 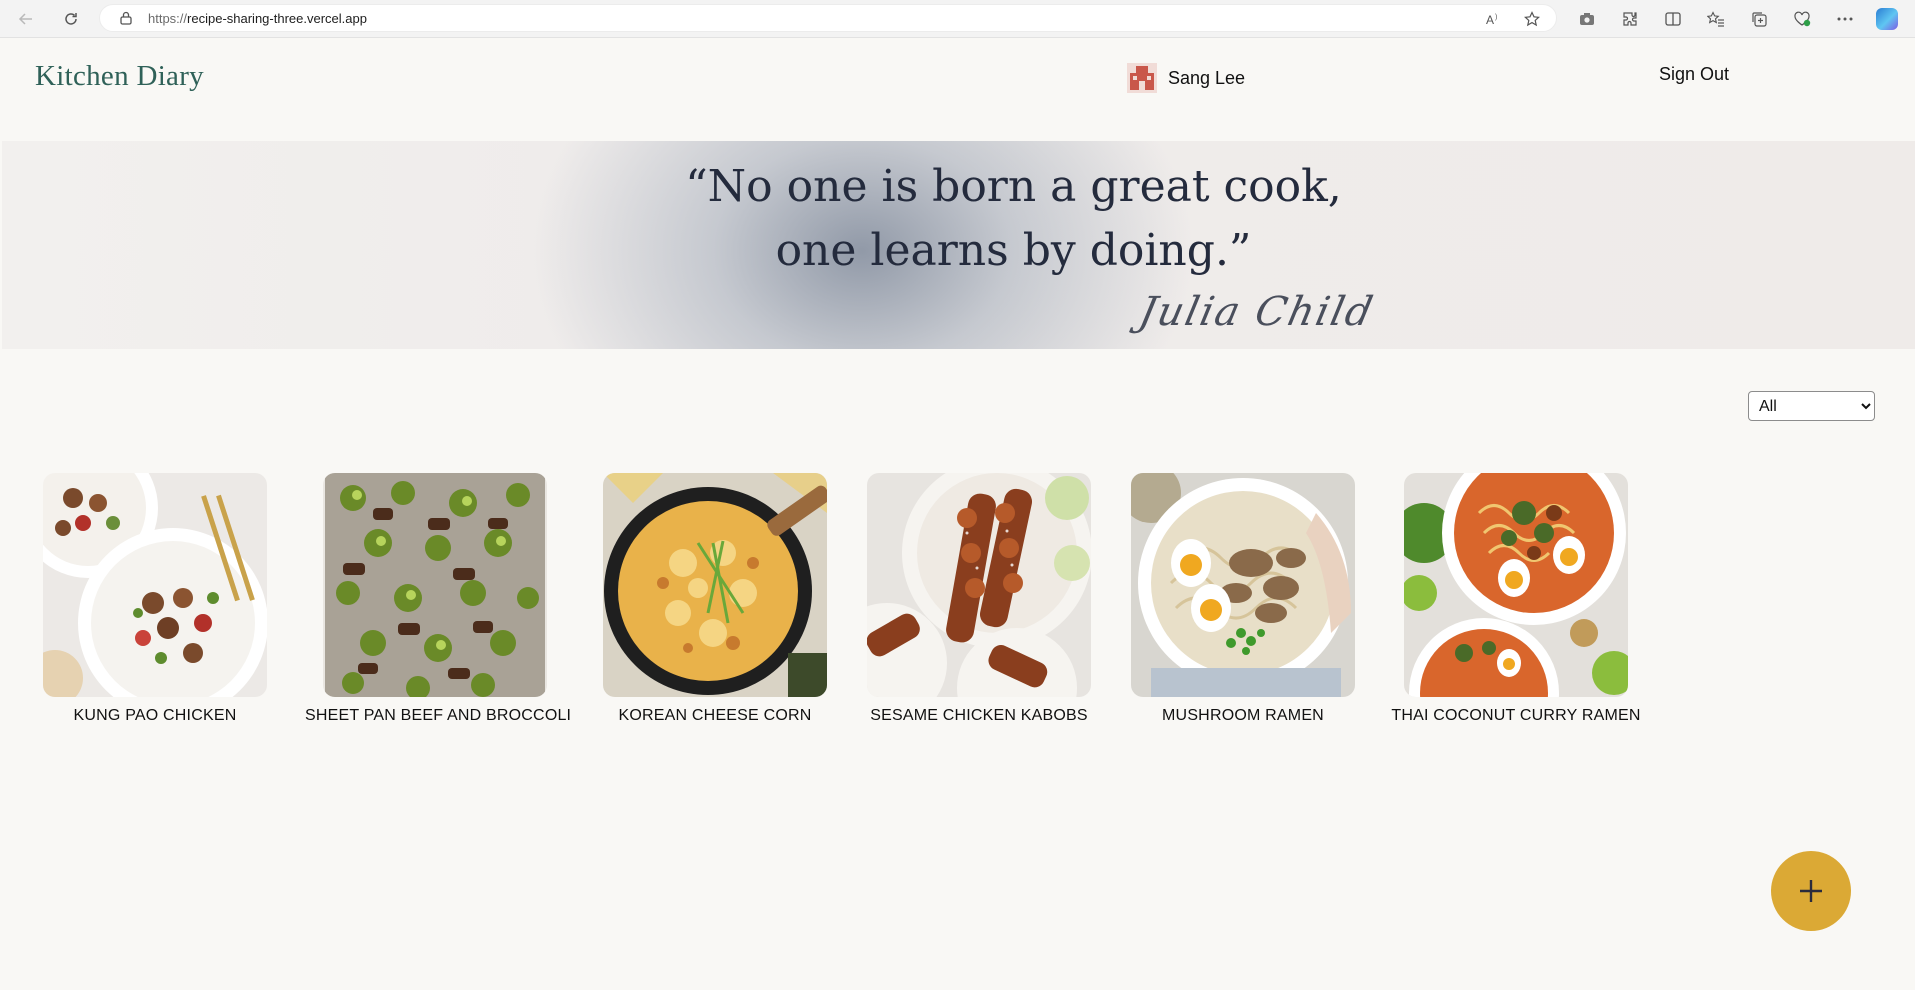 I want to click on recipe-title: KUNG PAO CHICKEN, so click(x=155, y=716).